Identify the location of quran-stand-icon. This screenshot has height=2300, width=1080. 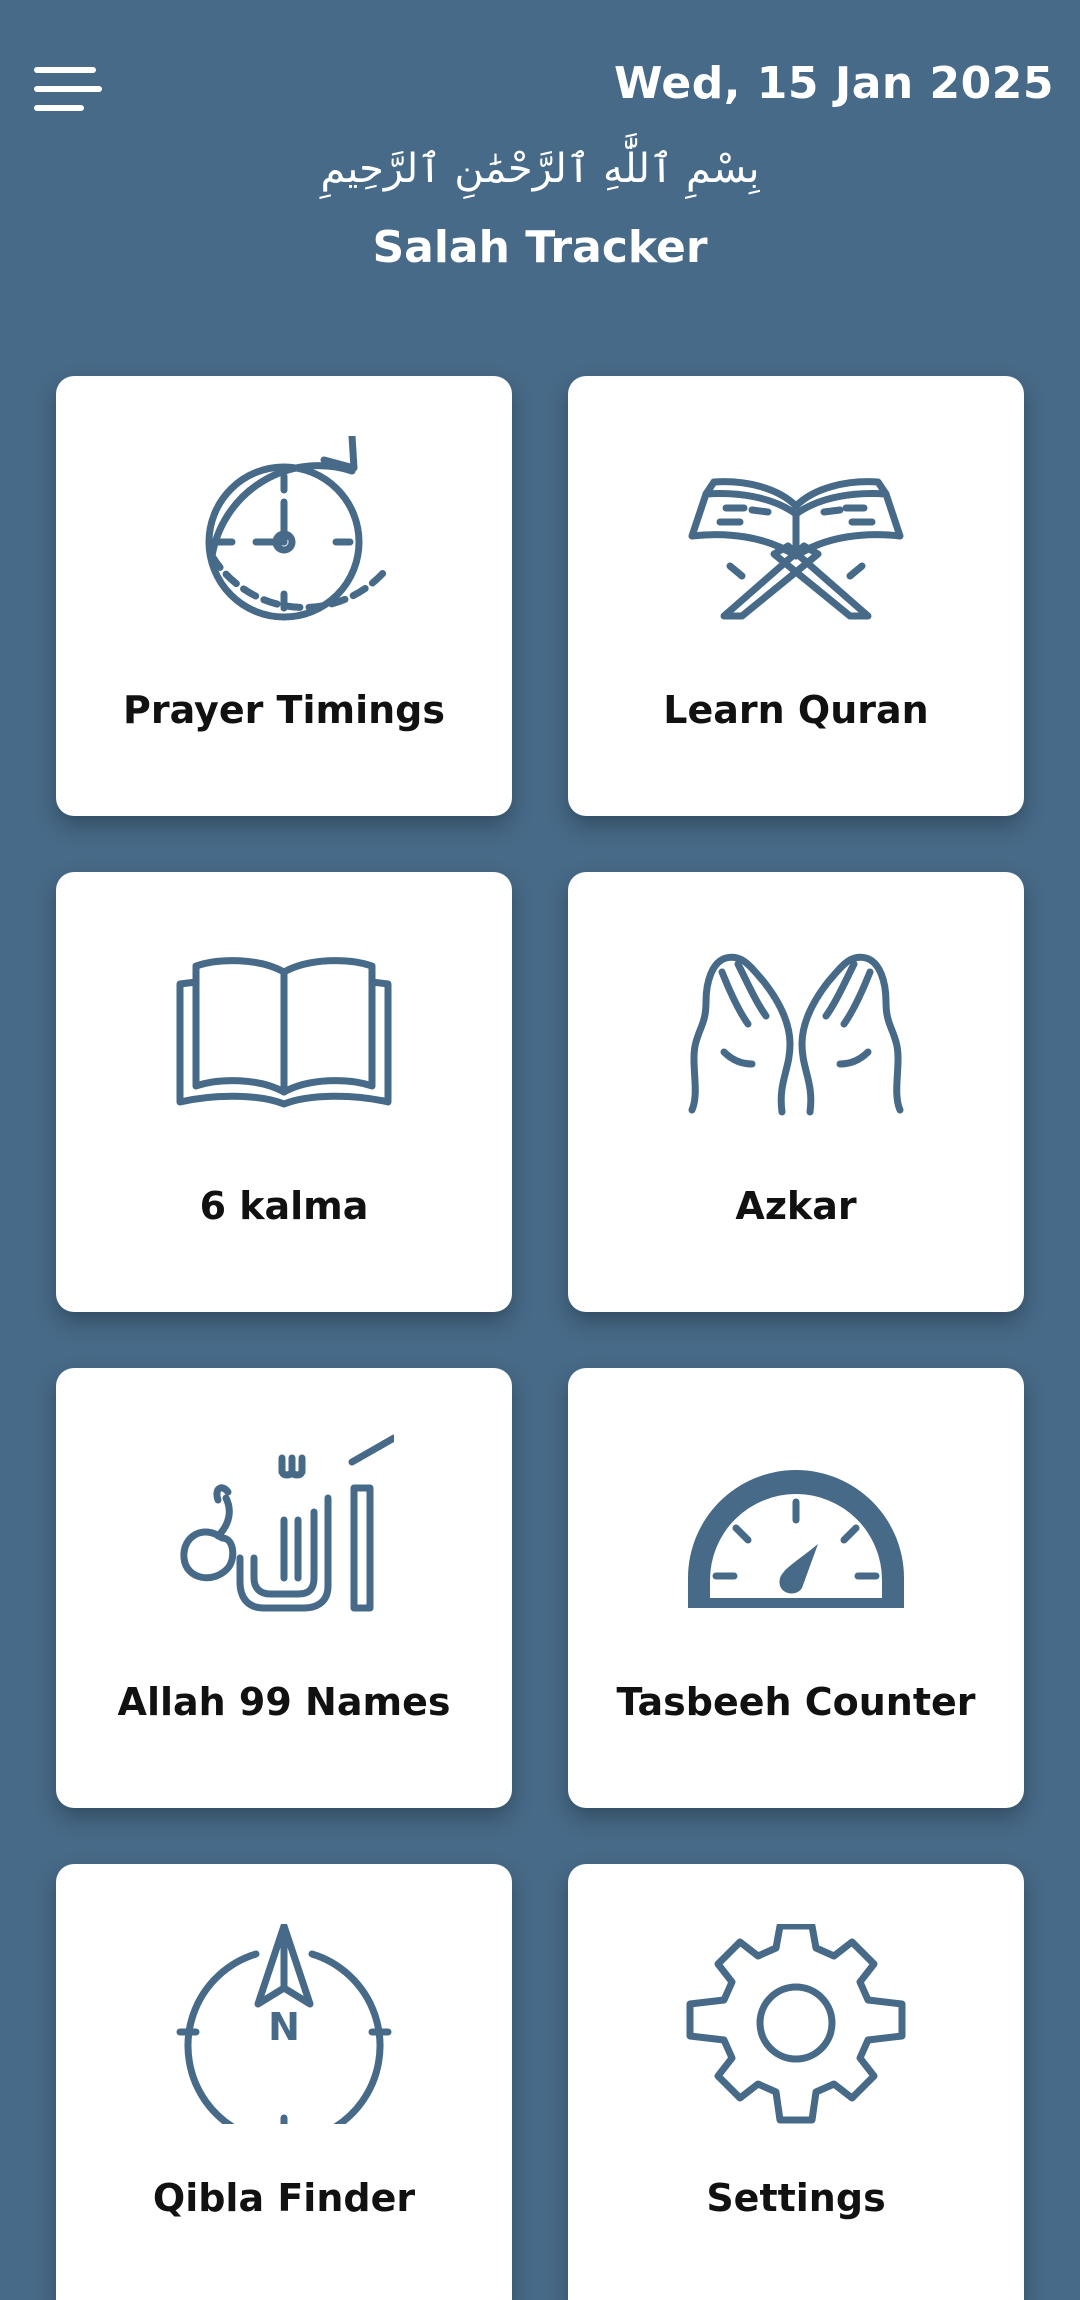
(796, 536).